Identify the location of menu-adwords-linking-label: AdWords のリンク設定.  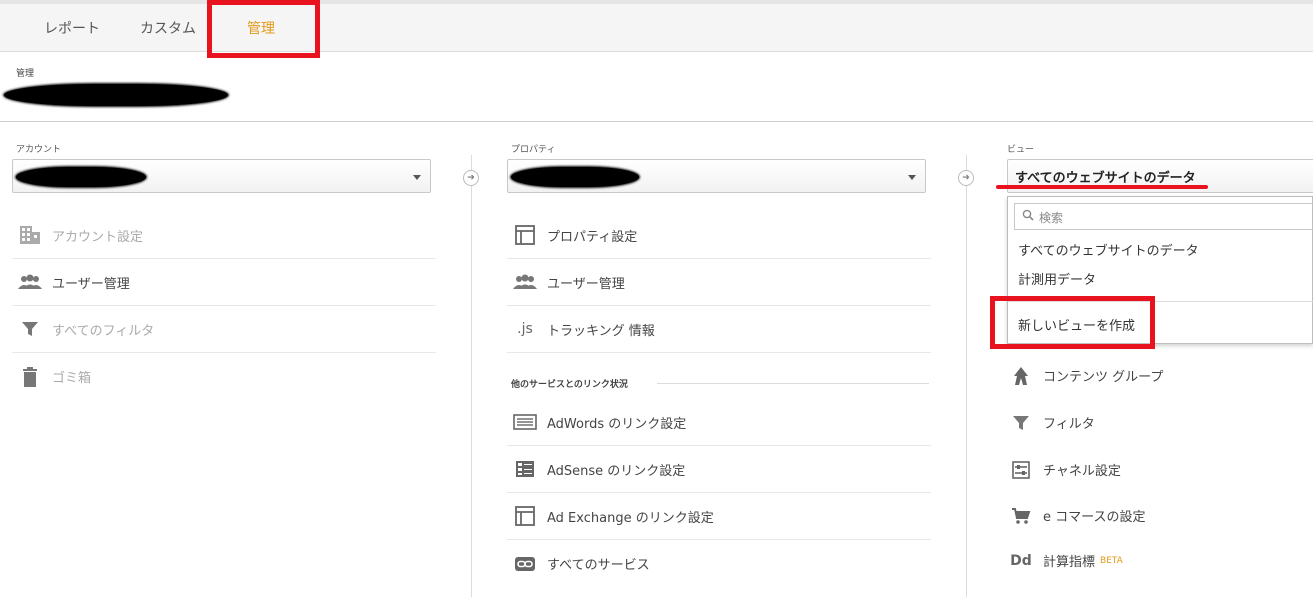
(617, 424).